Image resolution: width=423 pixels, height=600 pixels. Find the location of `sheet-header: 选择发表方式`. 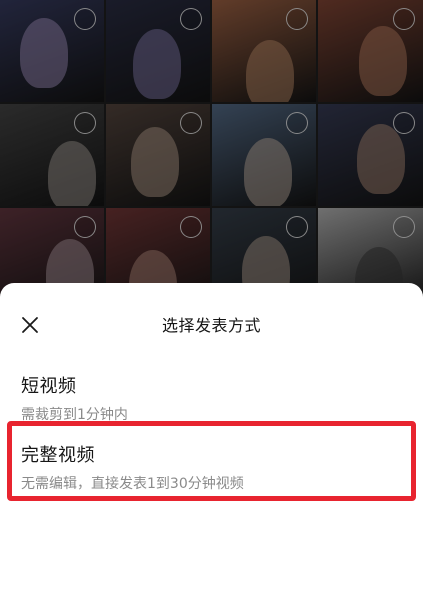

sheet-header: 选择发表方式 is located at coordinates (211, 322).